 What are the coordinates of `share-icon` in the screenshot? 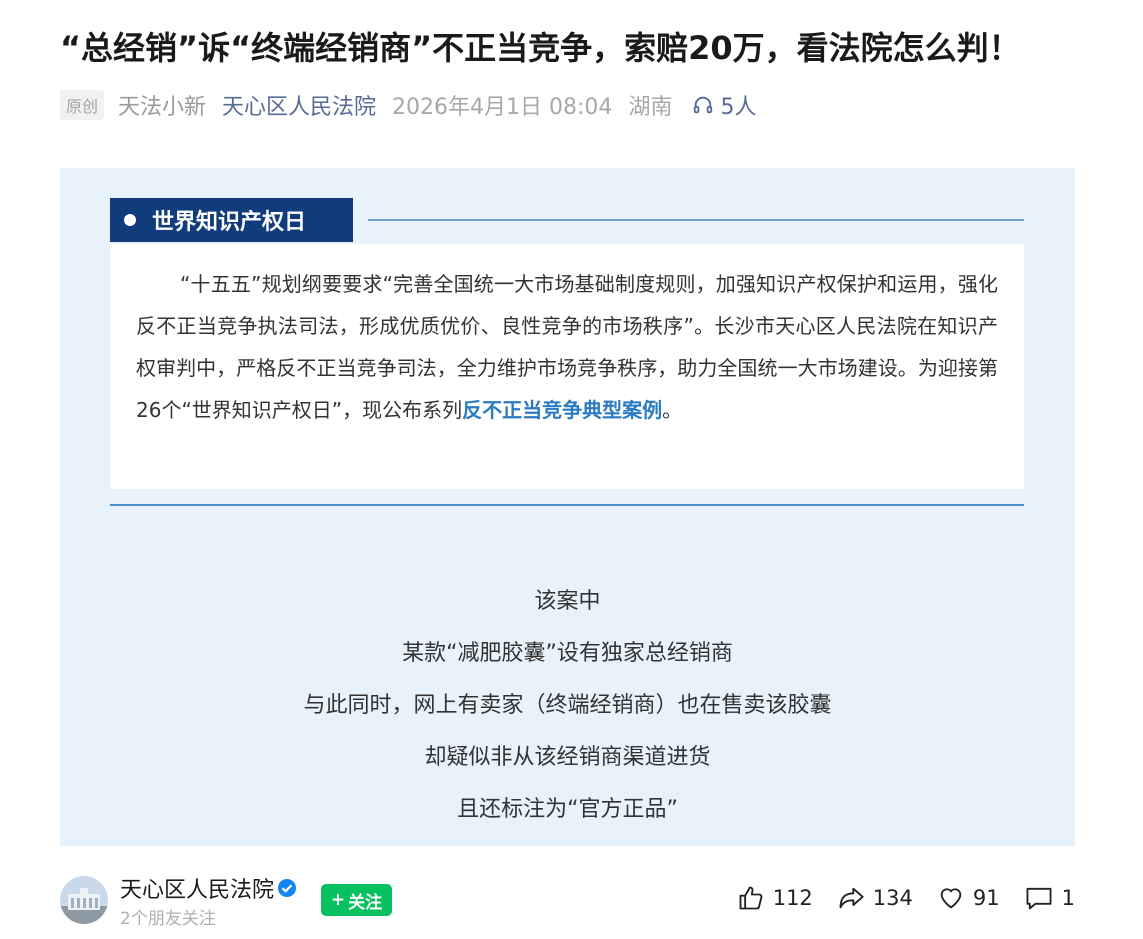 It's located at (851, 898).